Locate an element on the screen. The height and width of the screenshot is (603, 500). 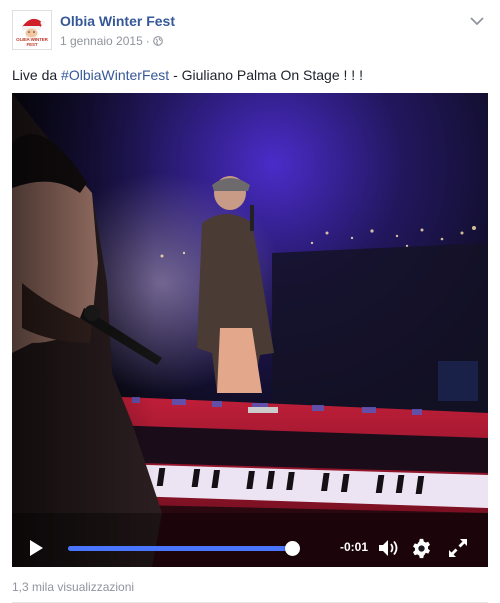
hashtag-link: #OlbiaWinterFest is located at coordinates (115, 75).